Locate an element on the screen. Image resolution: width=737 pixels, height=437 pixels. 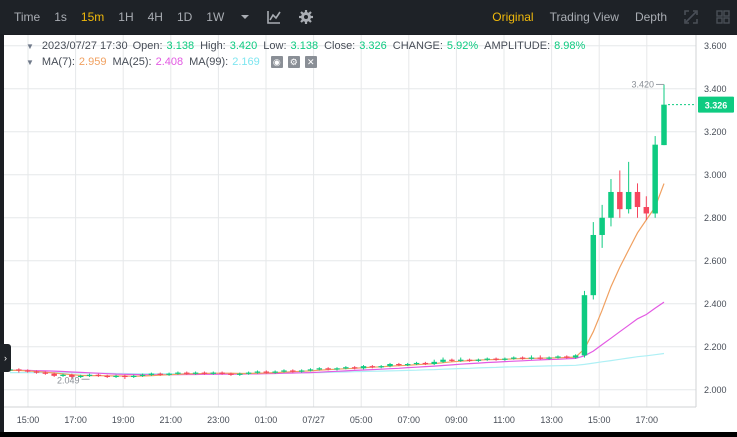
amplitude-label: AMPLITUDE: is located at coordinates (517, 46).